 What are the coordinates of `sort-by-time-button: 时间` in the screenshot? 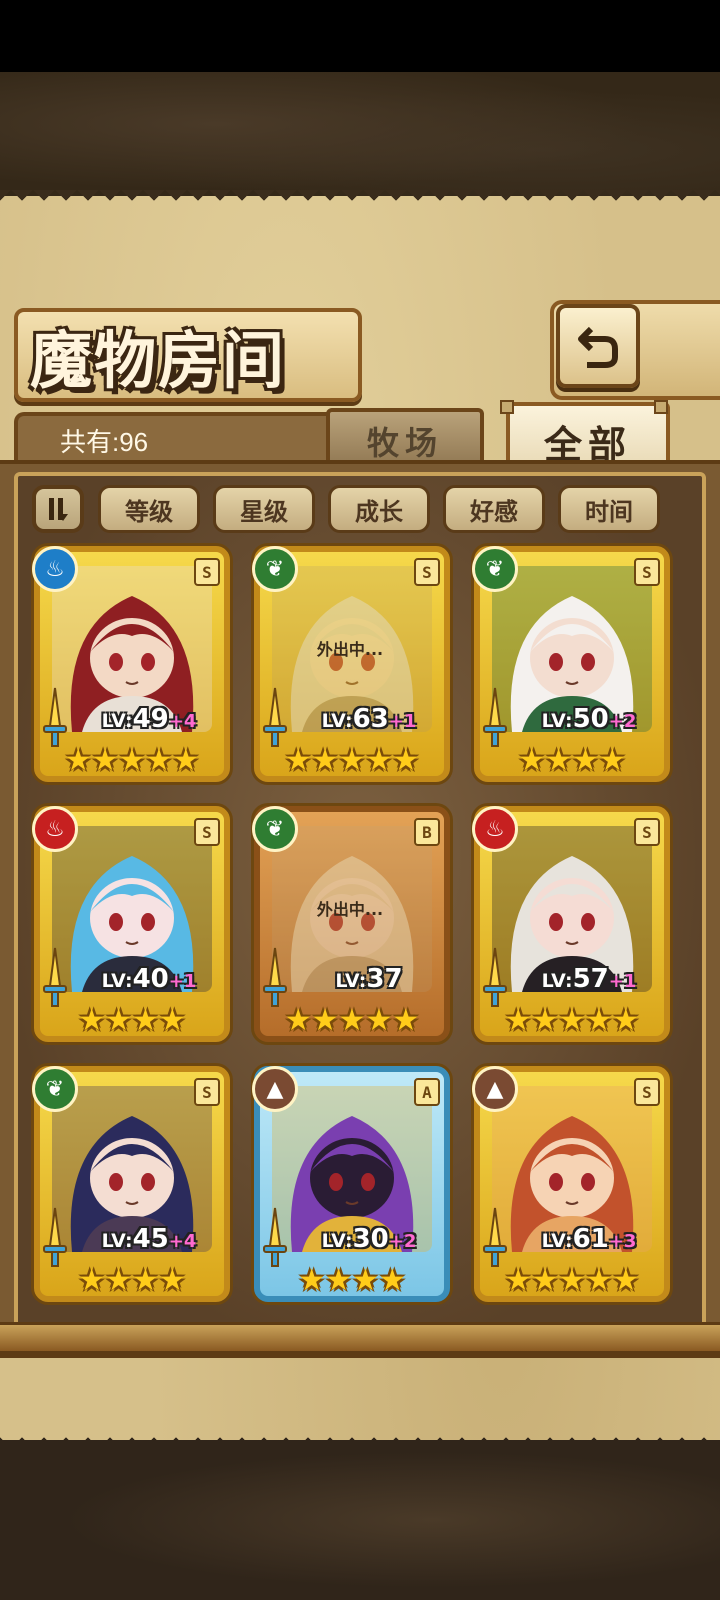 It's located at (609, 509).